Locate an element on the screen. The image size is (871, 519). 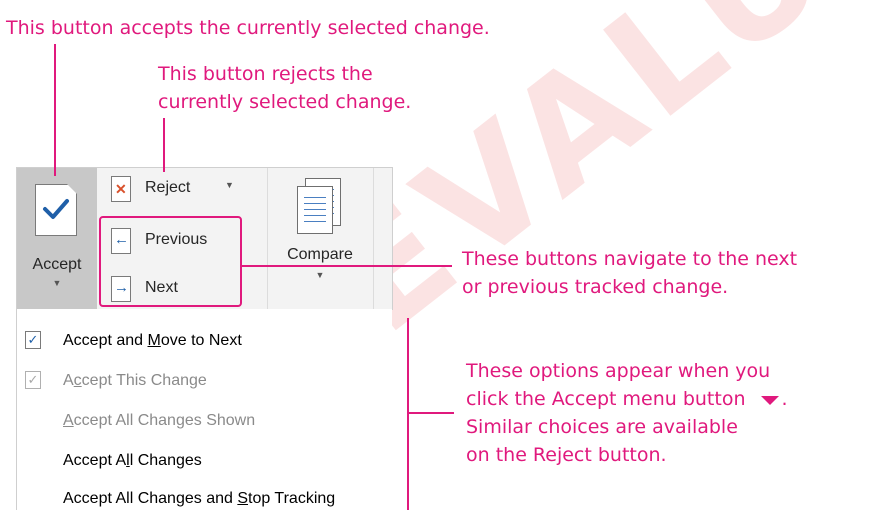
menu-item-accept-and-move-to-next: ✓ Accept and Move to Next is located at coordinates (204, 341).